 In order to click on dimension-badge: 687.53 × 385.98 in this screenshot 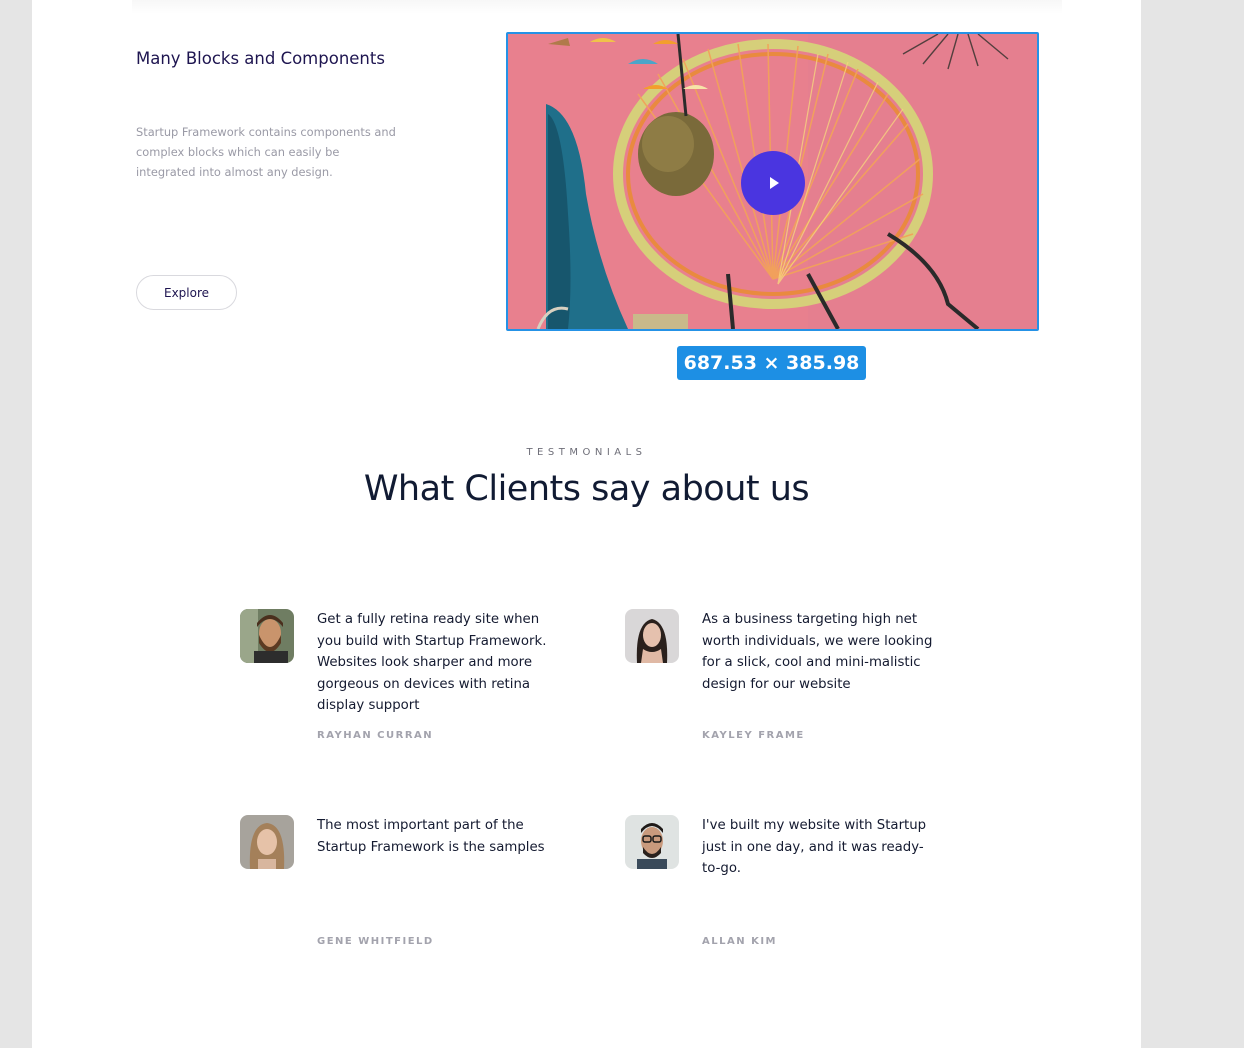, I will do `click(771, 363)`.